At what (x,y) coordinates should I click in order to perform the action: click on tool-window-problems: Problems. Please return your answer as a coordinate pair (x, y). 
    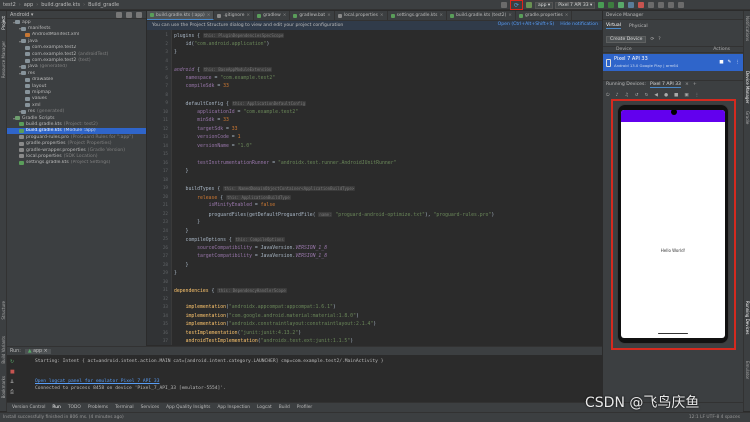
    Looking at the image, I should click on (98, 407).